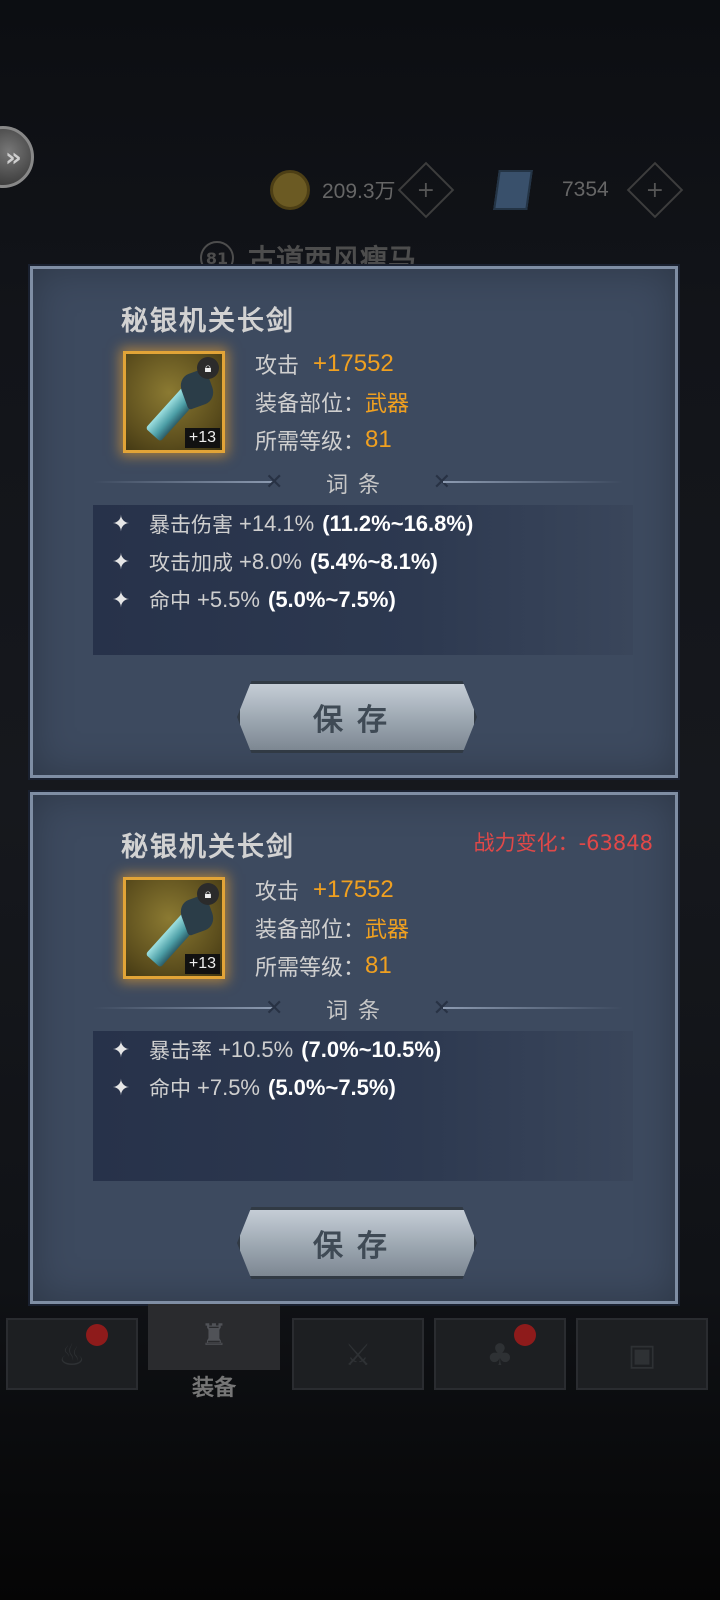 The image size is (720, 1600). What do you see at coordinates (213, 1388) in the screenshot?
I see `nav-equipment-label: 装备` at bounding box center [213, 1388].